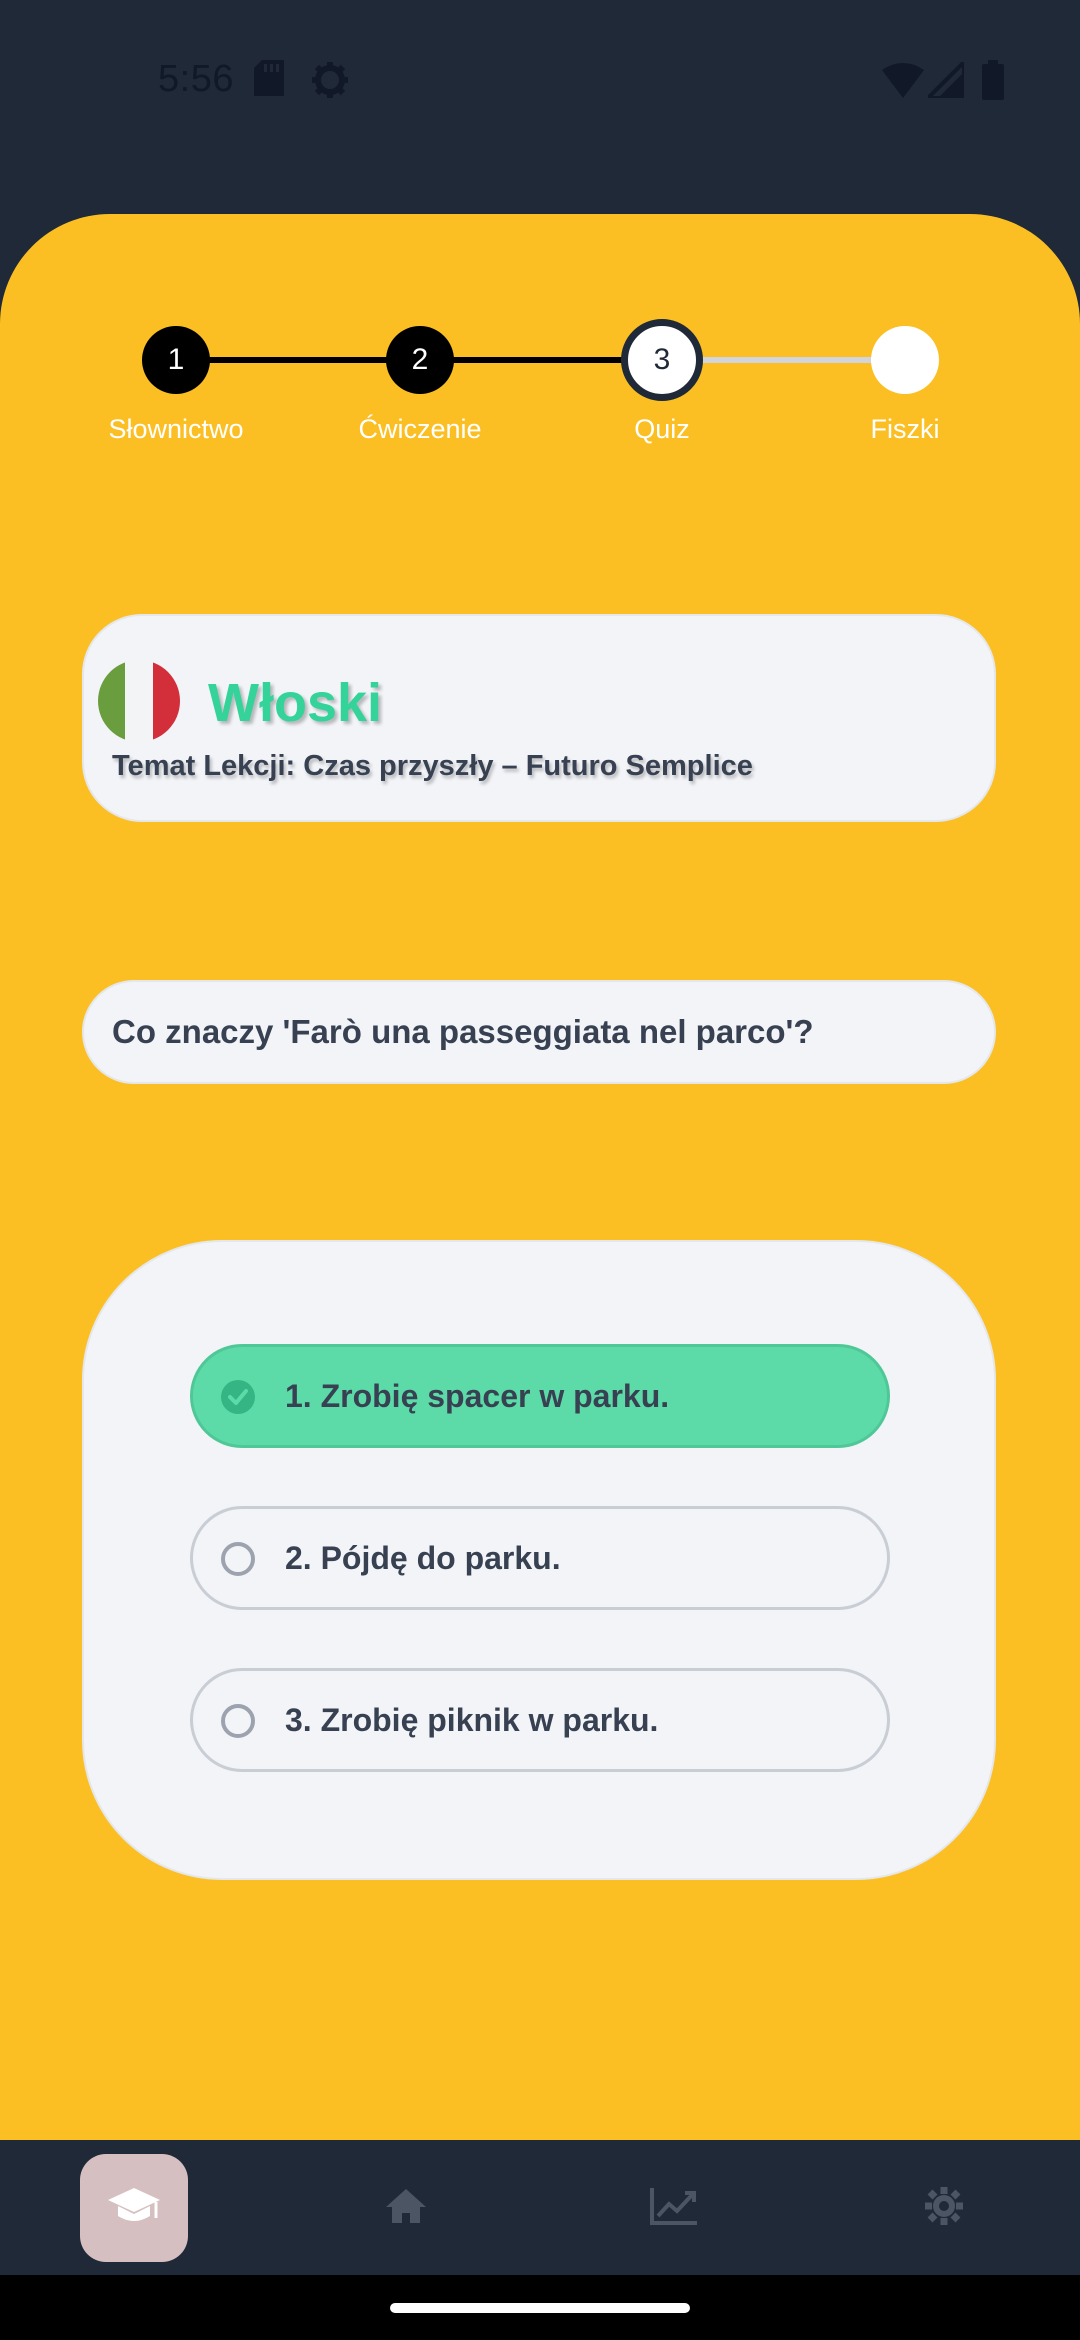 This screenshot has width=1080, height=2340. I want to click on wifi-icon, so click(903, 82).